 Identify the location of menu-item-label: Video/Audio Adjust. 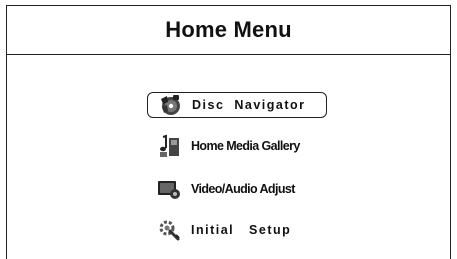
(243, 189).